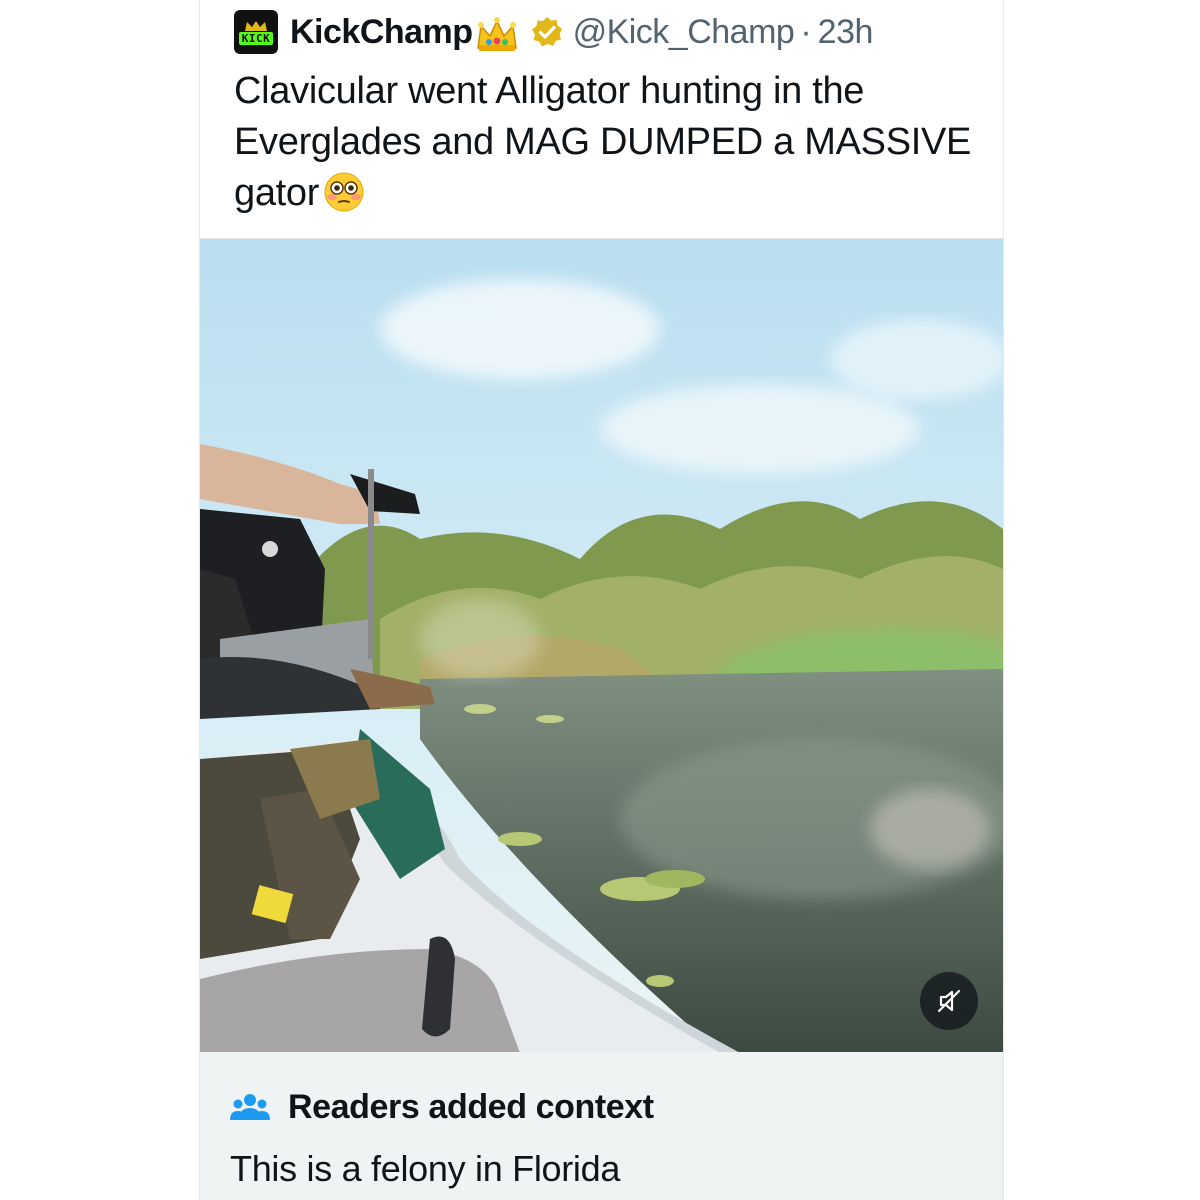  Describe the element at coordinates (425, 1168) in the screenshot. I see `community-note-body: This is a felony in Florida` at that location.